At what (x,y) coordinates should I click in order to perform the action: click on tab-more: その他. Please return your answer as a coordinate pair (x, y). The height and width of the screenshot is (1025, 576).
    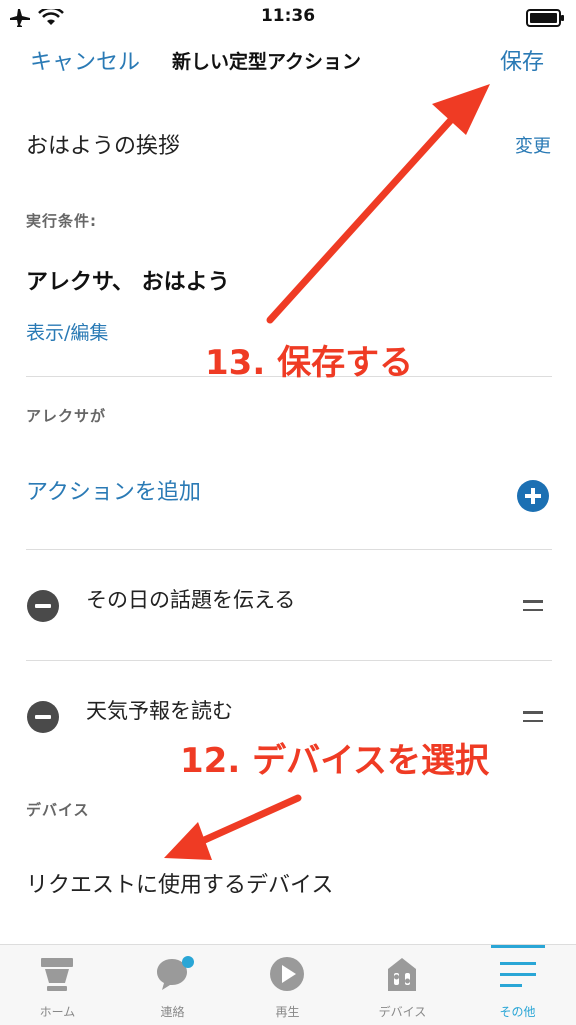
    Looking at the image, I should click on (517, 985).